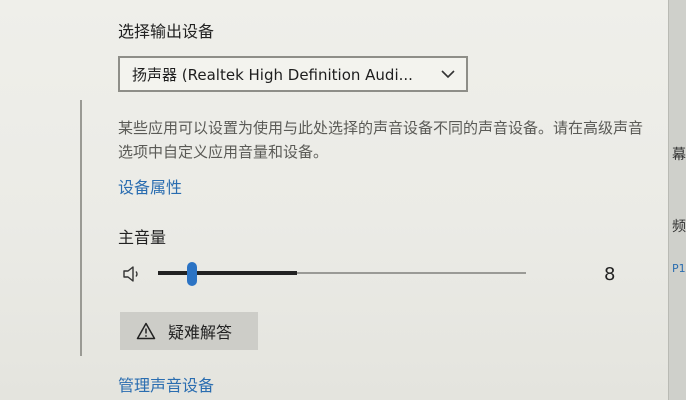 This screenshot has width=686, height=400. I want to click on master-volume-value: 8, so click(610, 274).